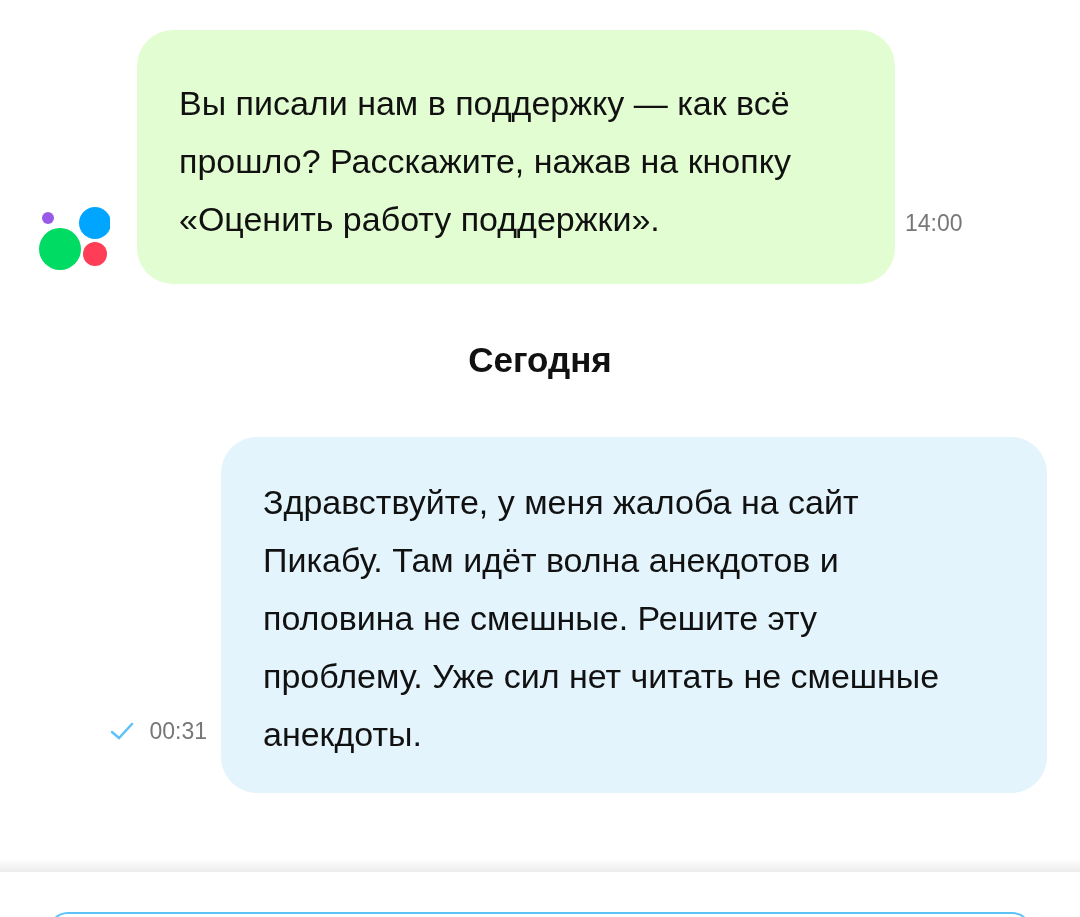 This screenshot has height=917, width=1080. What do you see at coordinates (540, 360) in the screenshot?
I see `date-separator: Сегодня` at bounding box center [540, 360].